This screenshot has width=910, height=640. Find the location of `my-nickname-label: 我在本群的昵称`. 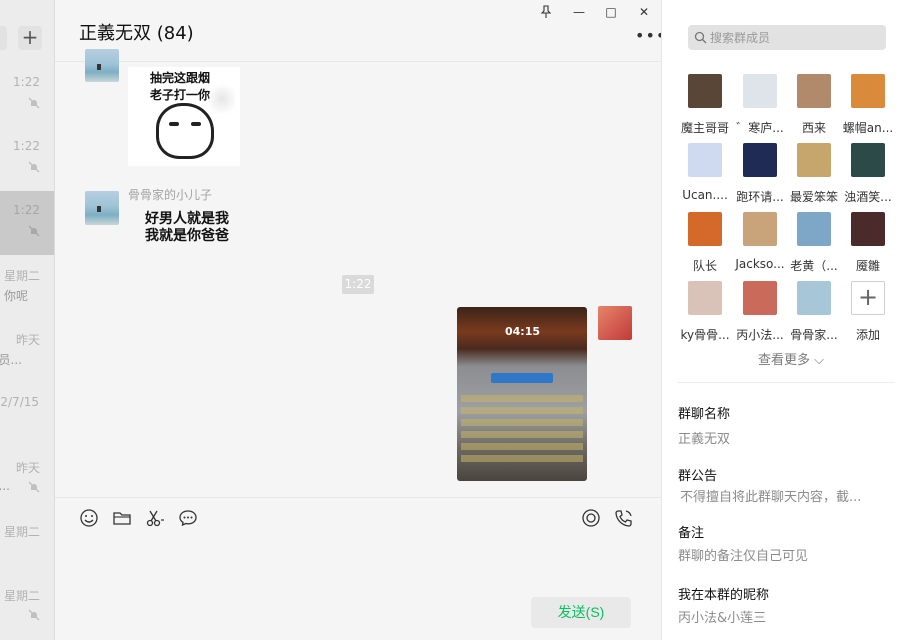

my-nickname-label: 我在本群的昵称 is located at coordinates (724, 595).